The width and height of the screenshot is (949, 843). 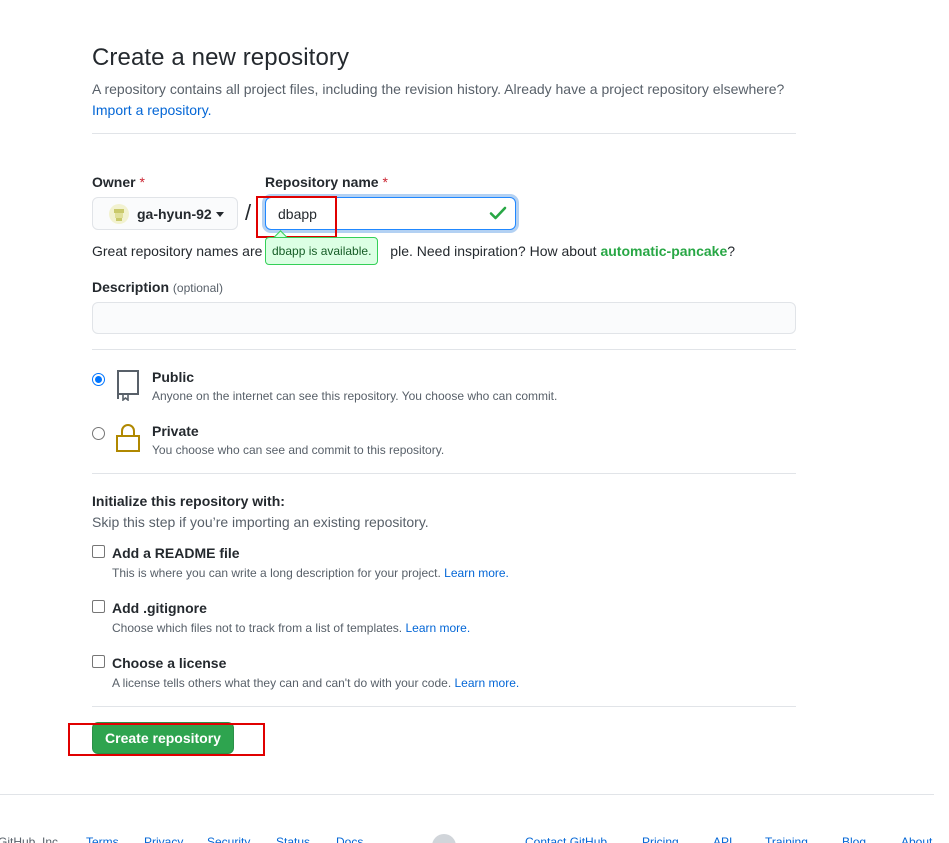 What do you see at coordinates (786, 839) in the screenshot?
I see `footer-link-training: Training` at bounding box center [786, 839].